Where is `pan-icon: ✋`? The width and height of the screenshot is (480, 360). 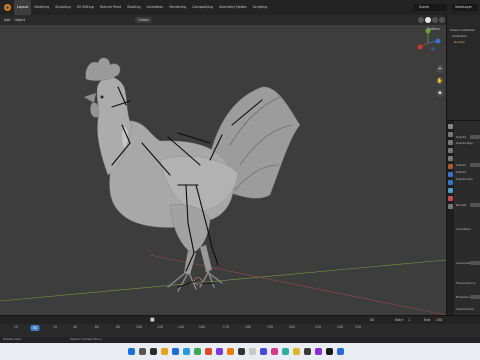 pan-icon: ✋ is located at coordinates (440, 81).